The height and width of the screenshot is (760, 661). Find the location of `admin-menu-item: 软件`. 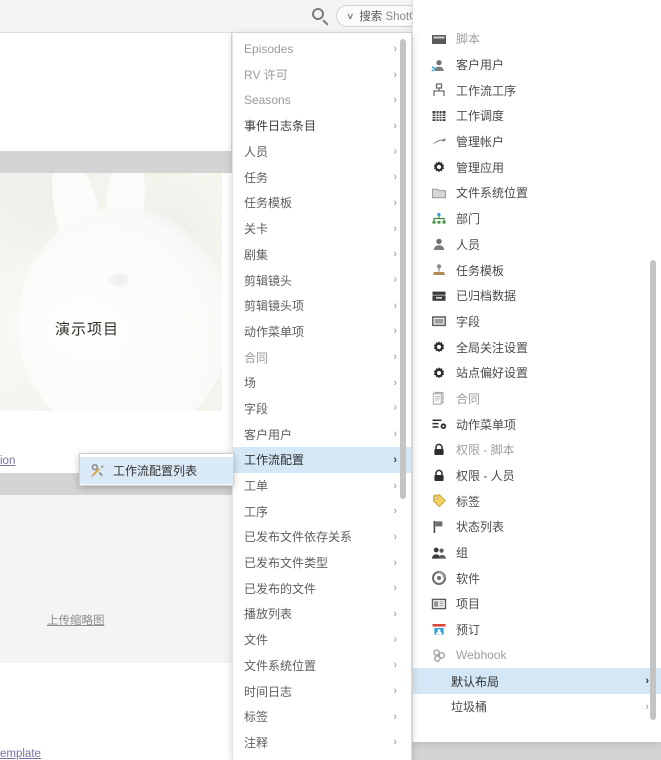

admin-menu-item: 软件 is located at coordinates (537, 578).